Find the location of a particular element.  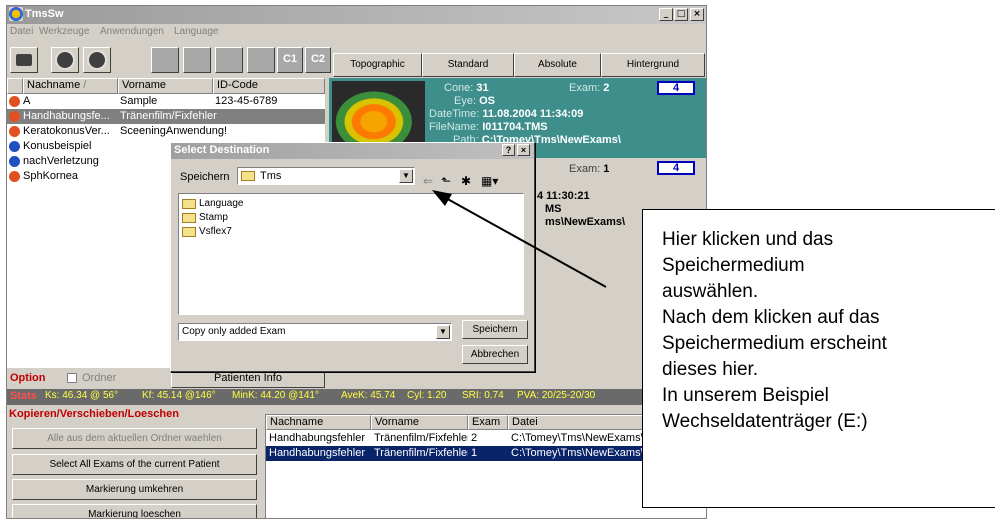

callout-line-5: Speichermedium erscheint is located at coordinates (774, 343).